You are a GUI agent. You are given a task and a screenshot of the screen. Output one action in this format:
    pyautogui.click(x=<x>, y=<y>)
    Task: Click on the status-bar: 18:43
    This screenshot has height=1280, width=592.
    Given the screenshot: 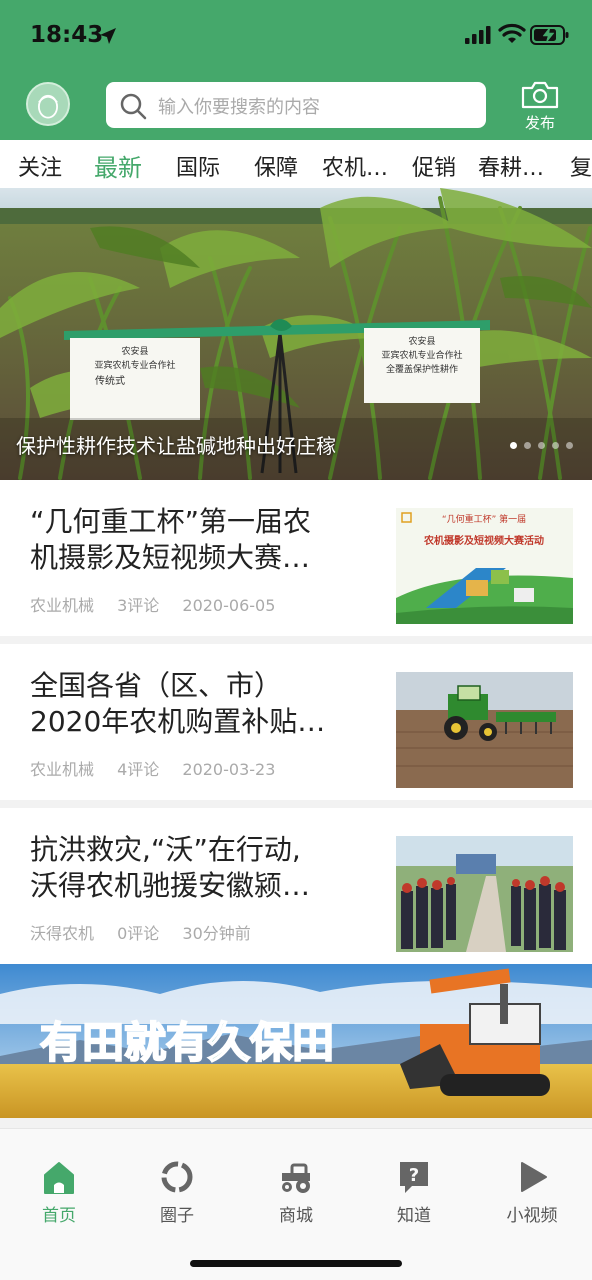 What is the action you would take?
    pyautogui.click(x=296, y=35)
    